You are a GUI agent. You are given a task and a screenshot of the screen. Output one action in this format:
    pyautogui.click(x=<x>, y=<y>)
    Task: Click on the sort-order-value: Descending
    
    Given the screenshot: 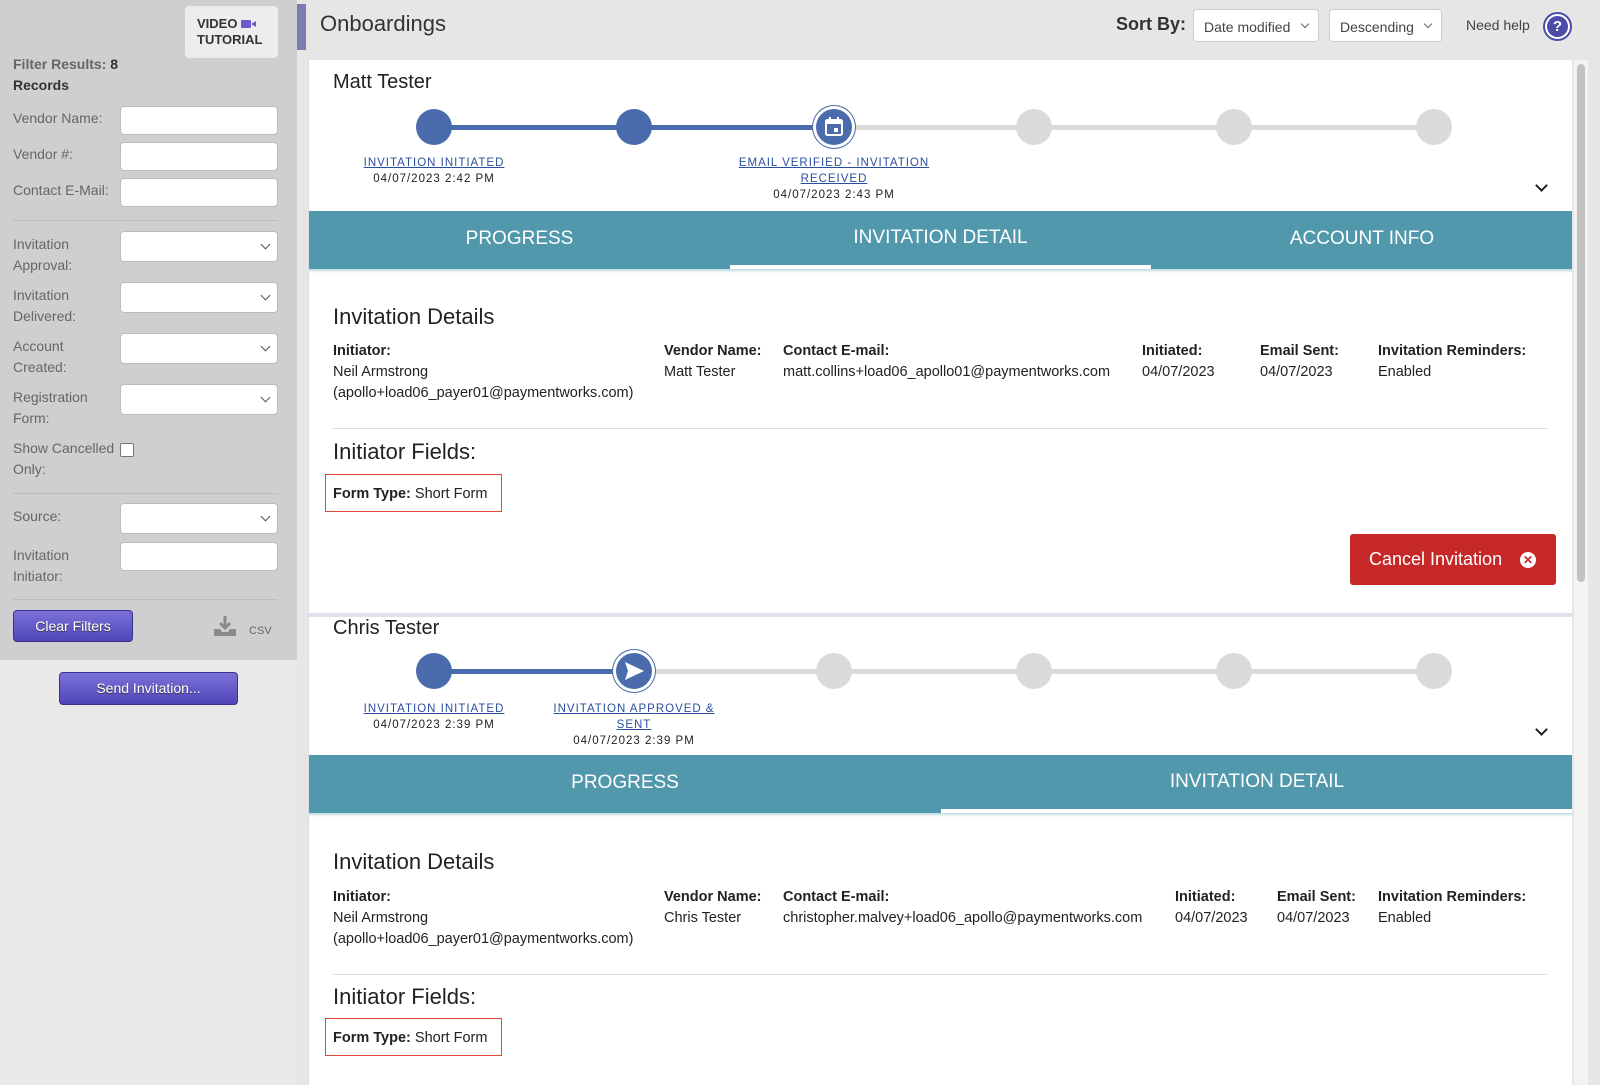 What is the action you would take?
    pyautogui.click(x=1377, y=27)
    